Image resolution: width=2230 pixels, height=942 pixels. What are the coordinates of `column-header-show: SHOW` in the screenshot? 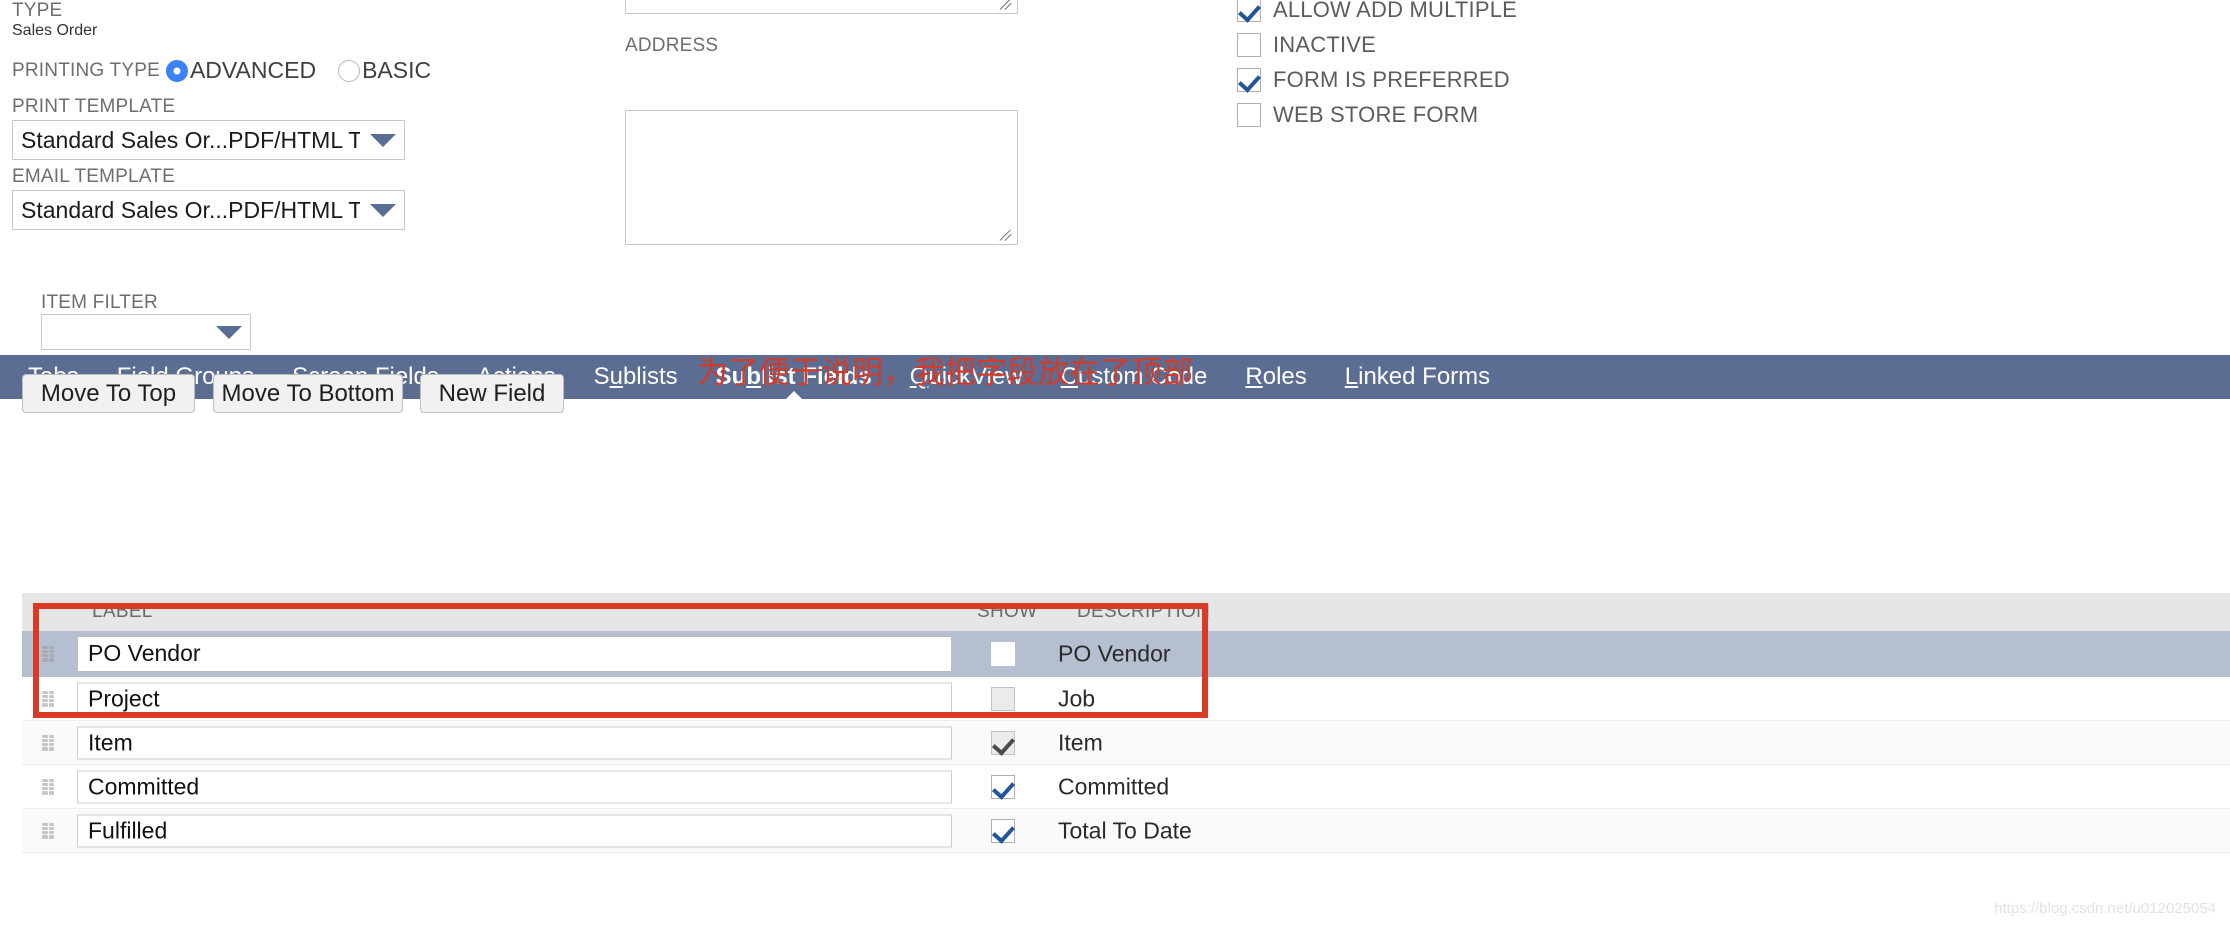 It's located at (1007, 611).